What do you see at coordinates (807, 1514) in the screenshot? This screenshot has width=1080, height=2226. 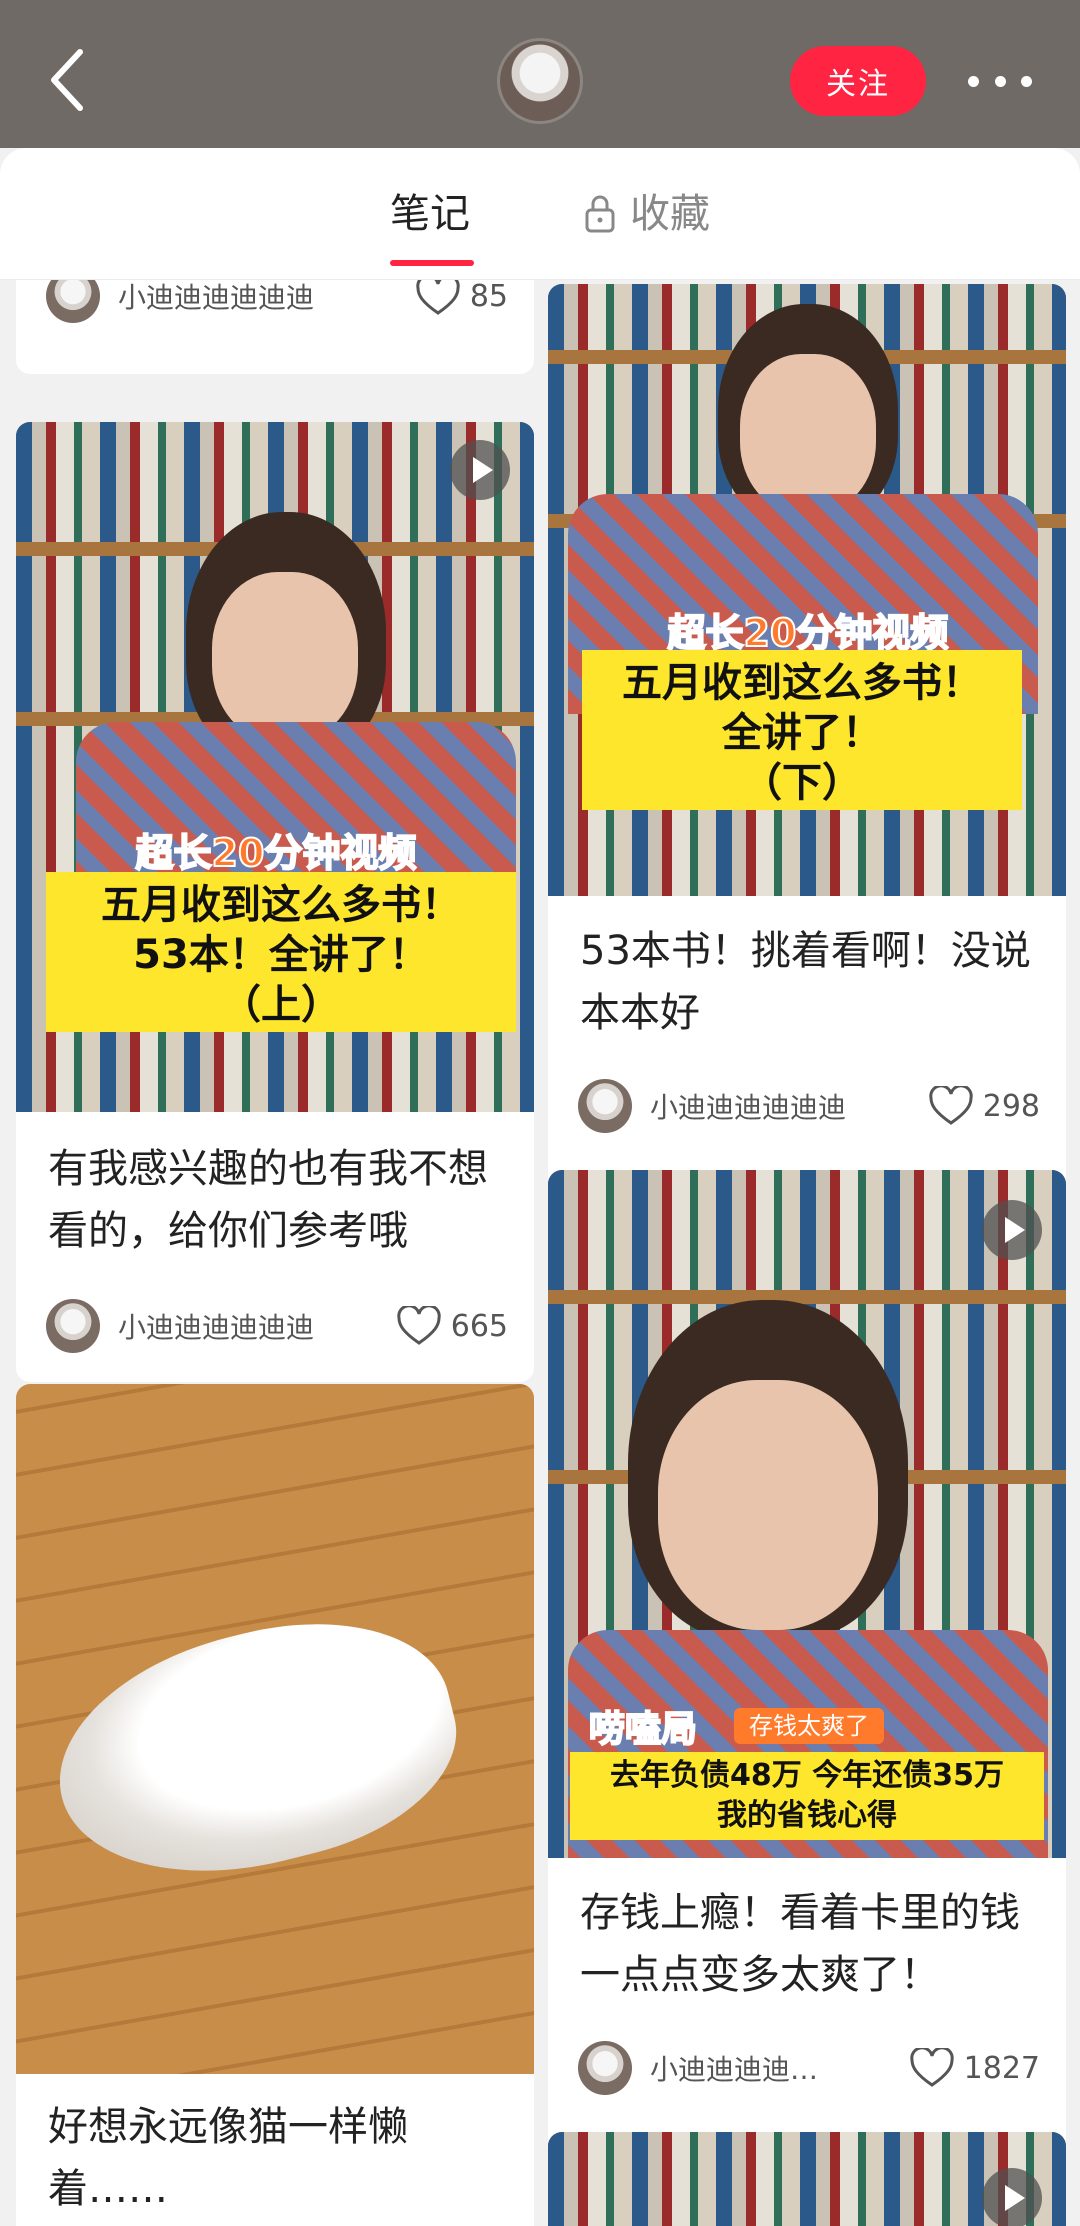 I see `video-thumbnail: 唠嗑局 存钱太爽了 去年负债48万 今年还债35万 我的省钱心得` at bounding box center [807, 1514].